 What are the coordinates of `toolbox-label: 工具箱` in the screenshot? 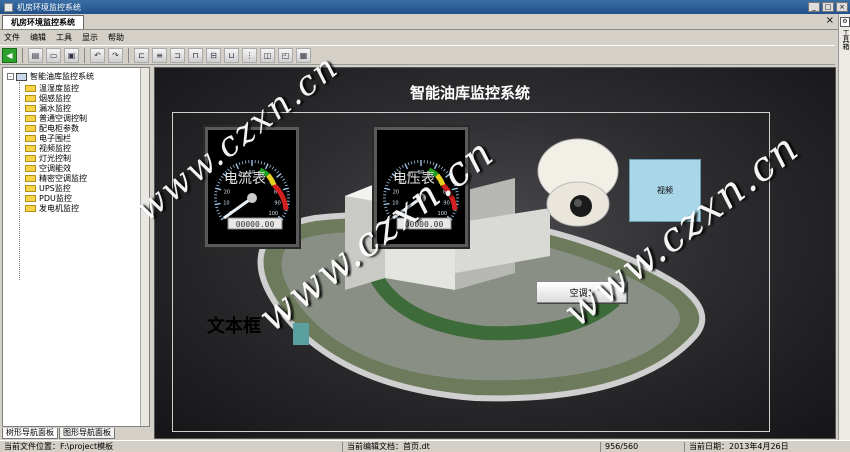 It's located at (846, 39).